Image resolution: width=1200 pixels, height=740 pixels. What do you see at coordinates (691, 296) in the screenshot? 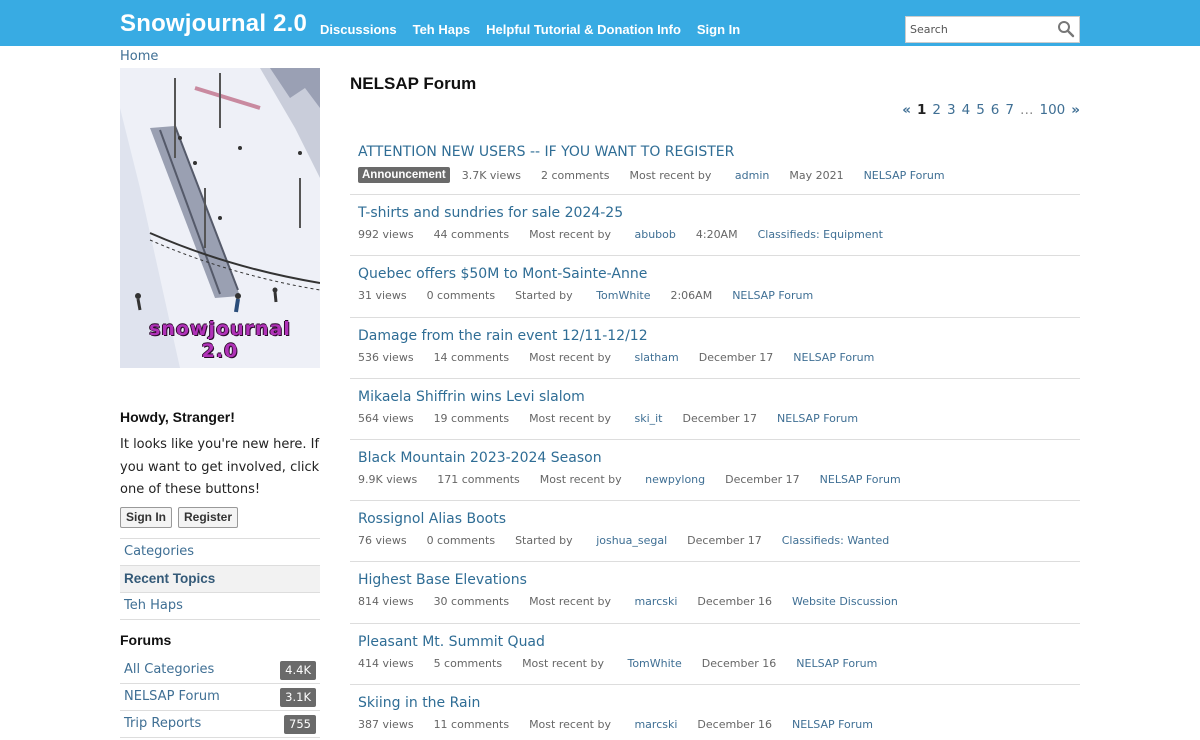
I see `topic-date: 2:06AM` at bounding box center [691, 296].